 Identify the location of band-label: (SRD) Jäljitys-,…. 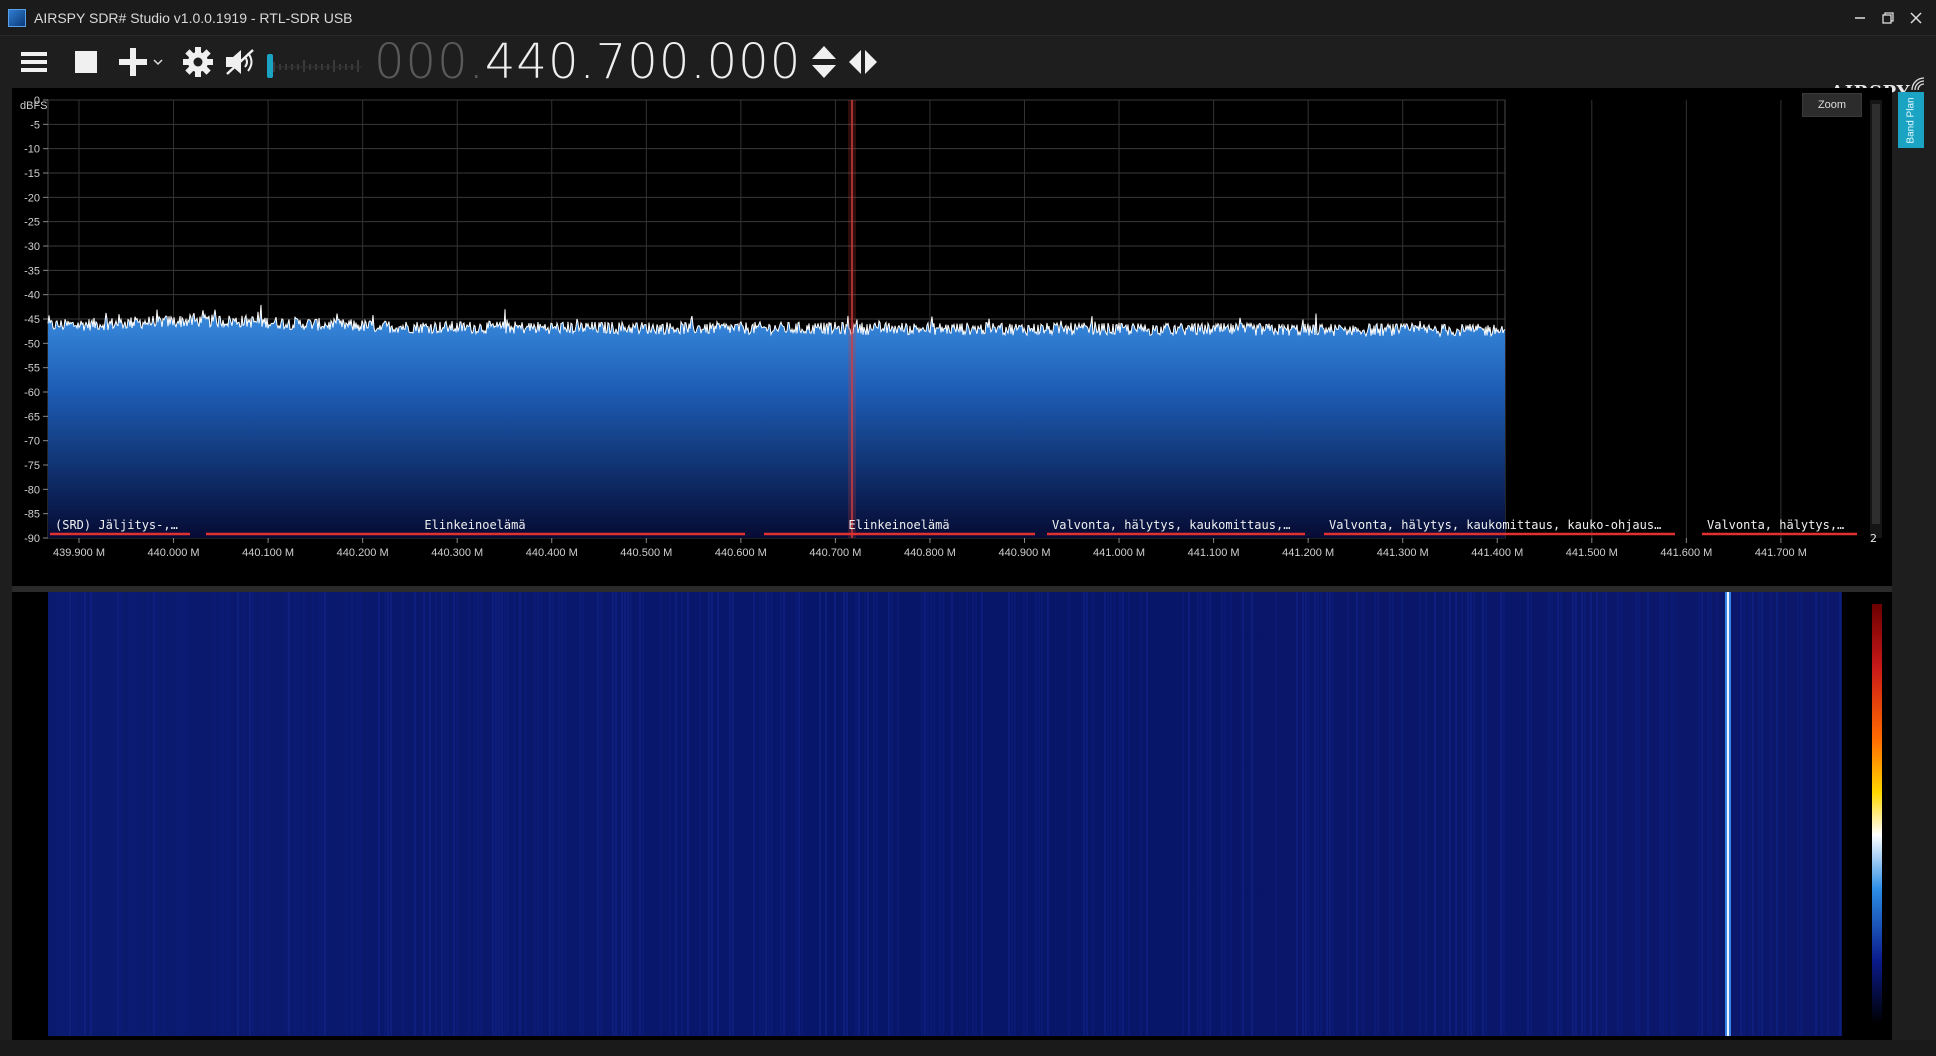
(116, 525).